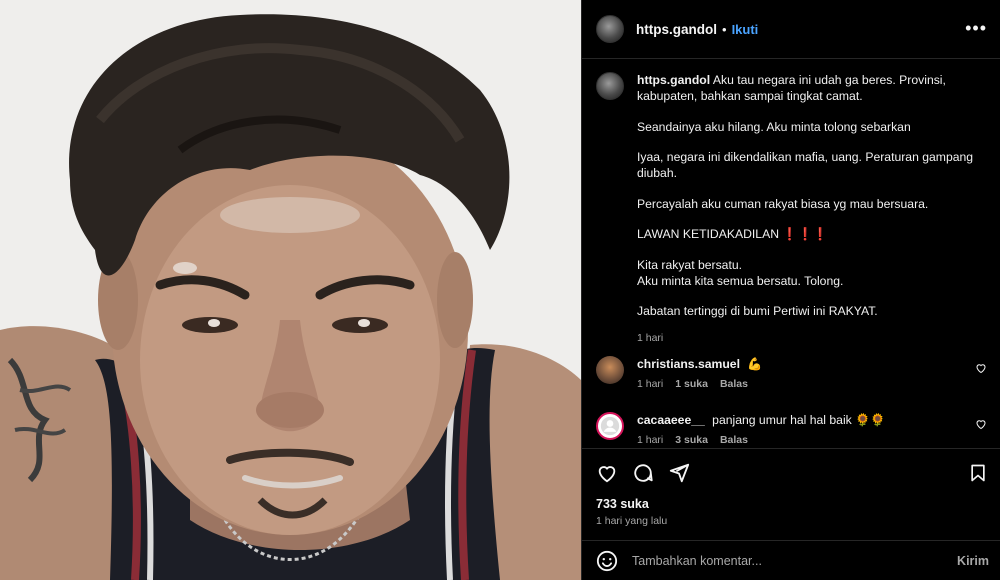 The width and height of the screenshot is (1000, 580). What do you see at coordinates (814, 364) in the screenshot?
I see `comment-text: christians.samuel 💪` at bounding box center [814, 364].